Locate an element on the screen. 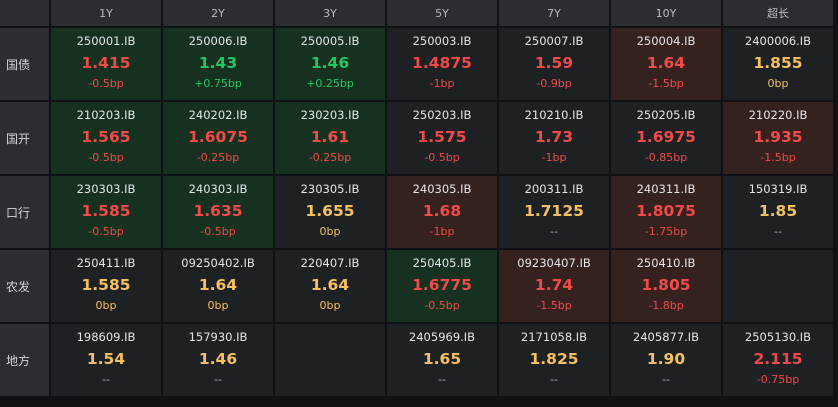  bond-code: 198609.IB is located at coordinates (106, 337).